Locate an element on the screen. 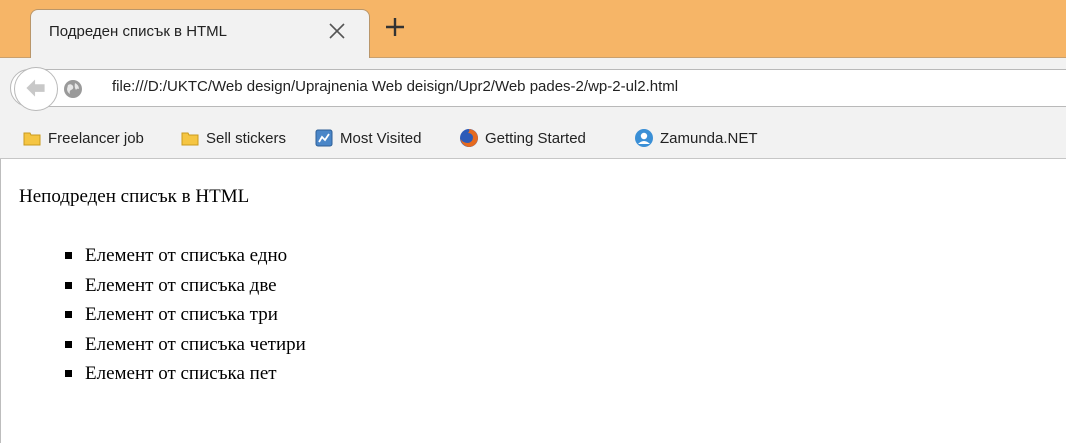  list-item: Елемент от списъка две is located at coordinates (185, 286).